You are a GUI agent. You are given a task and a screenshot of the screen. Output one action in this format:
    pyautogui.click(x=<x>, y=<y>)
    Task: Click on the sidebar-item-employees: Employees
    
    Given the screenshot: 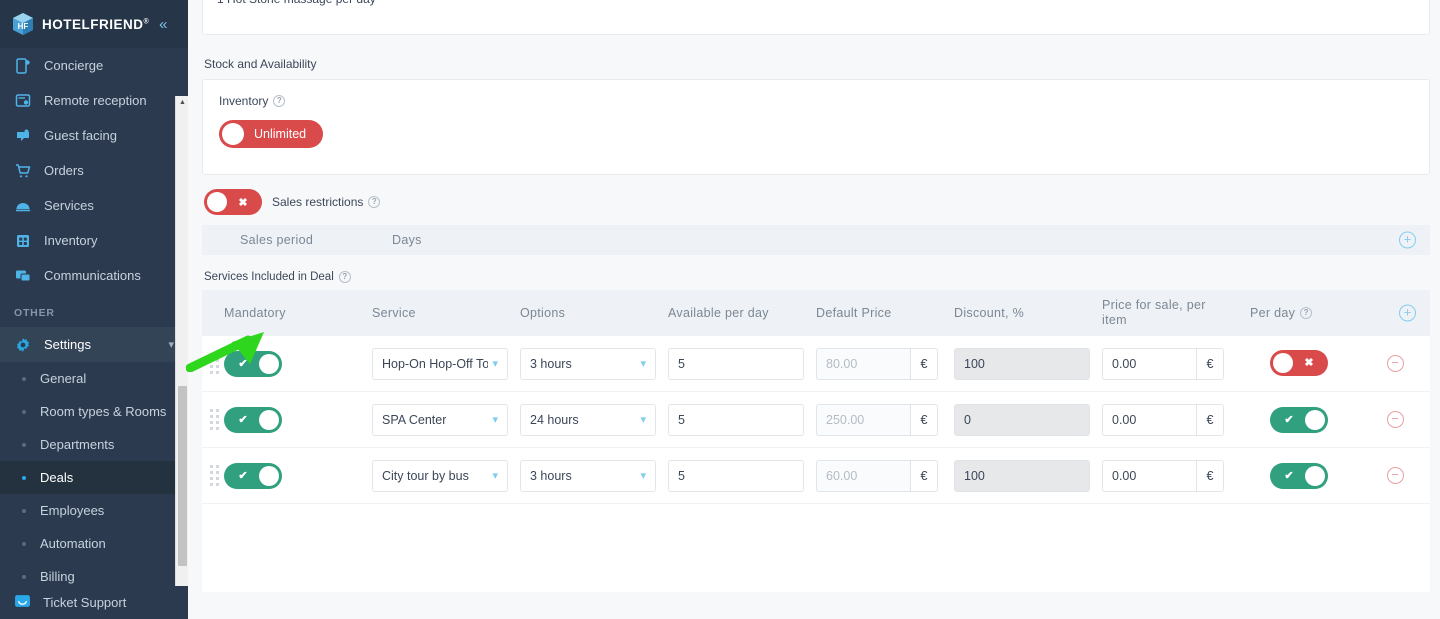 What is the action you would take?
    pyautogui.click(x=94, y=510)
    